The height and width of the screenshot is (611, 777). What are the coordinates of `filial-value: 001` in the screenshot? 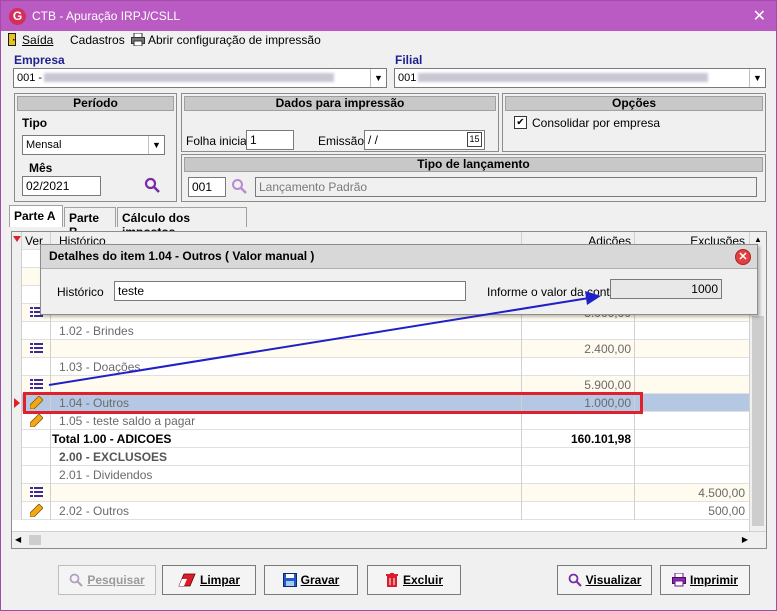 It's located at (407, 78).